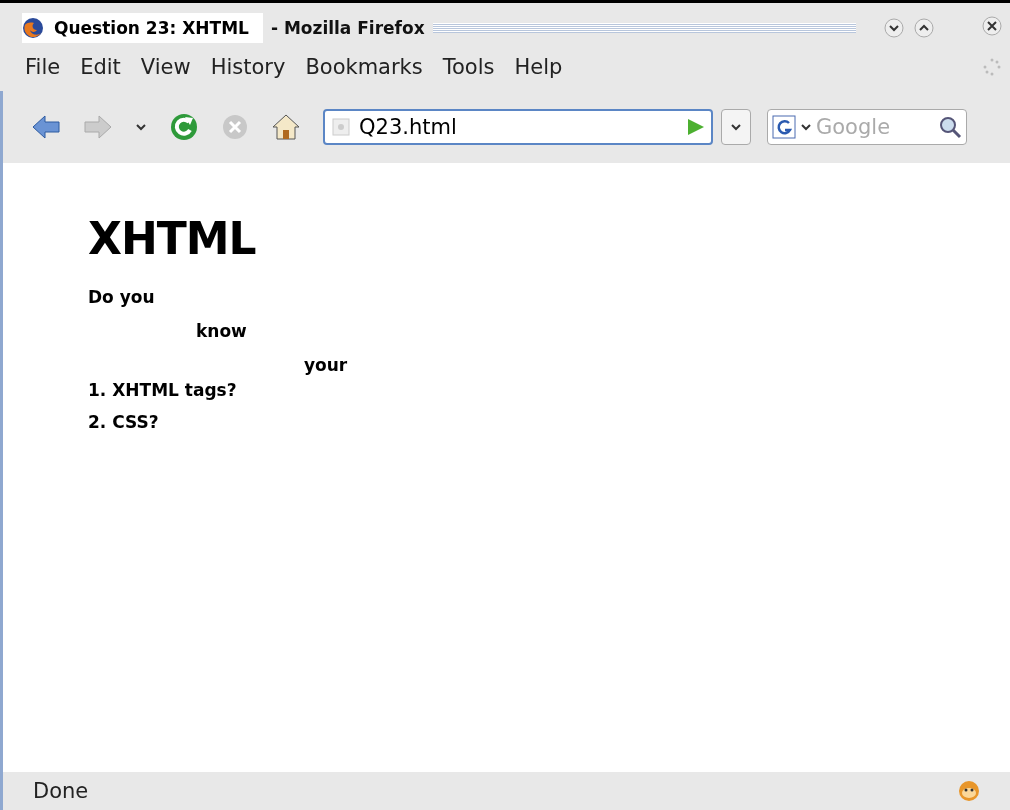  I want to click on search-field: Google, so click(875, 127).